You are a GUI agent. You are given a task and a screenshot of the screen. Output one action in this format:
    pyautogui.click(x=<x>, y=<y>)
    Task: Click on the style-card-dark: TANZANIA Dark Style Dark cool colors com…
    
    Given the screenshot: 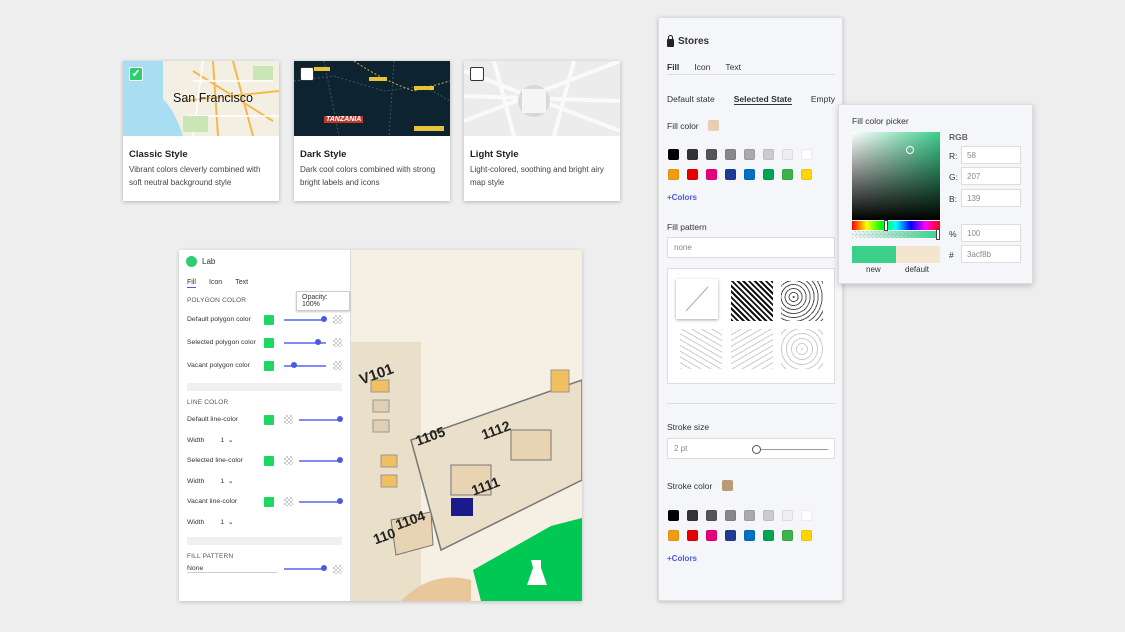 What is the action you would take?
    pyautogui.click(x=372, y=131)
    